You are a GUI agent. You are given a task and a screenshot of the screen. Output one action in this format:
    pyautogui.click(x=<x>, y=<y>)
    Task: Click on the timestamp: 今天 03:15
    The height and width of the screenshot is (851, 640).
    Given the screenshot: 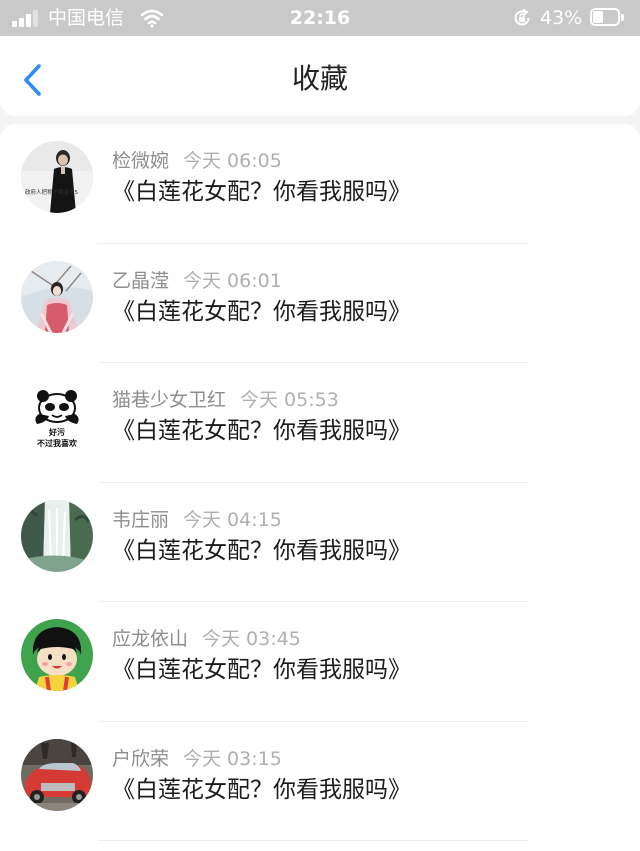 What is the action you would take?
    pyautogui.click(x=232, y=758)
    